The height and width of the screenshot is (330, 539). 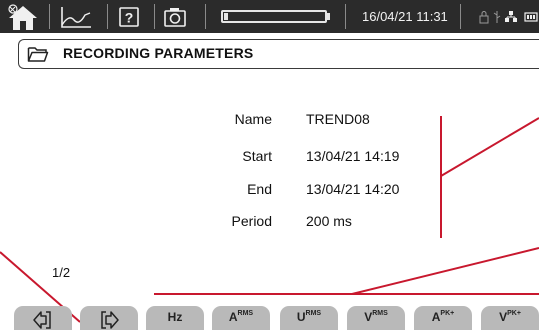 What do you see at coordinates (443, 318) in the screenshot?
I see `a-pk-plus-button: A PK+` at bounding box center [443, 318].